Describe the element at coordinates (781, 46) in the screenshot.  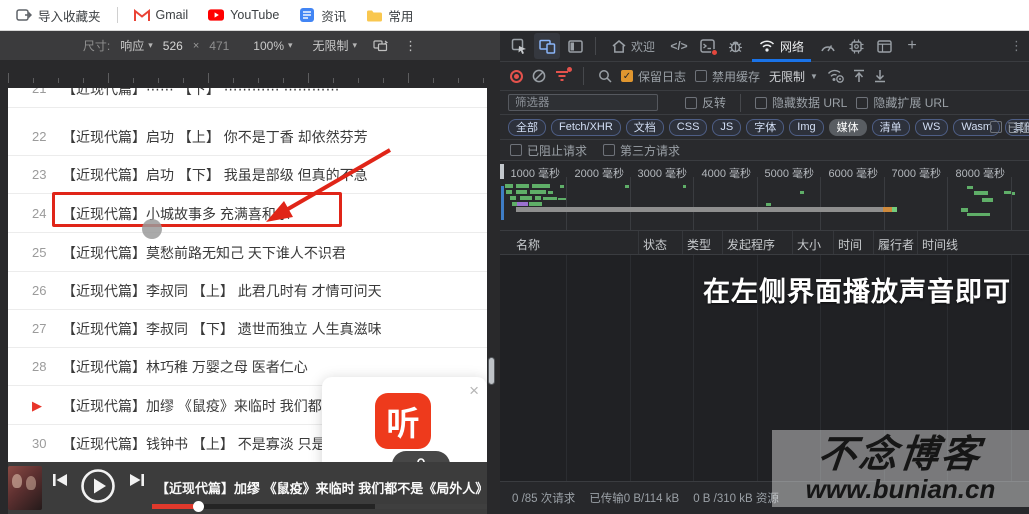
I see `tab-network: 网络` at that location.